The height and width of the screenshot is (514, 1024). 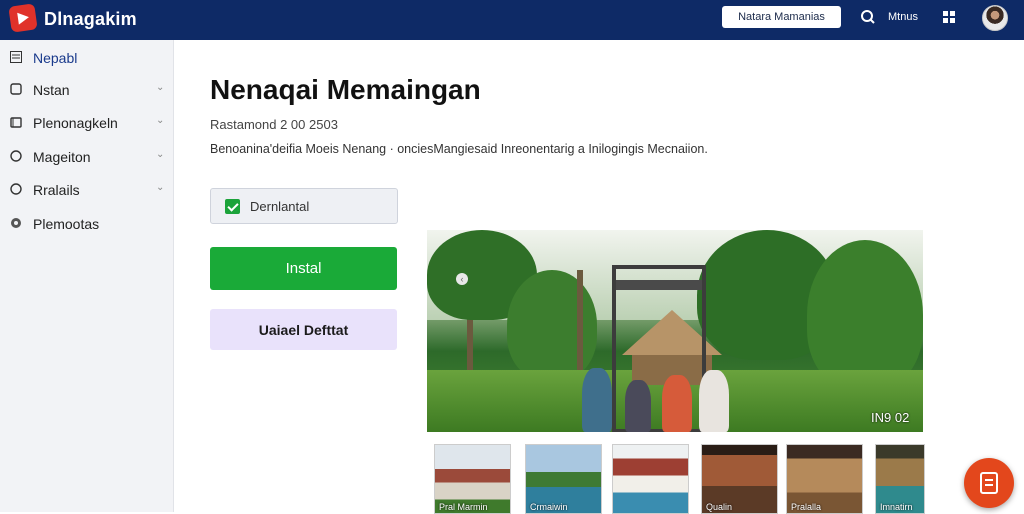 I want to click on top-navigation-bar: Dlnagakim Natara Mamanias Mtnus, so click(x=512, y=20).